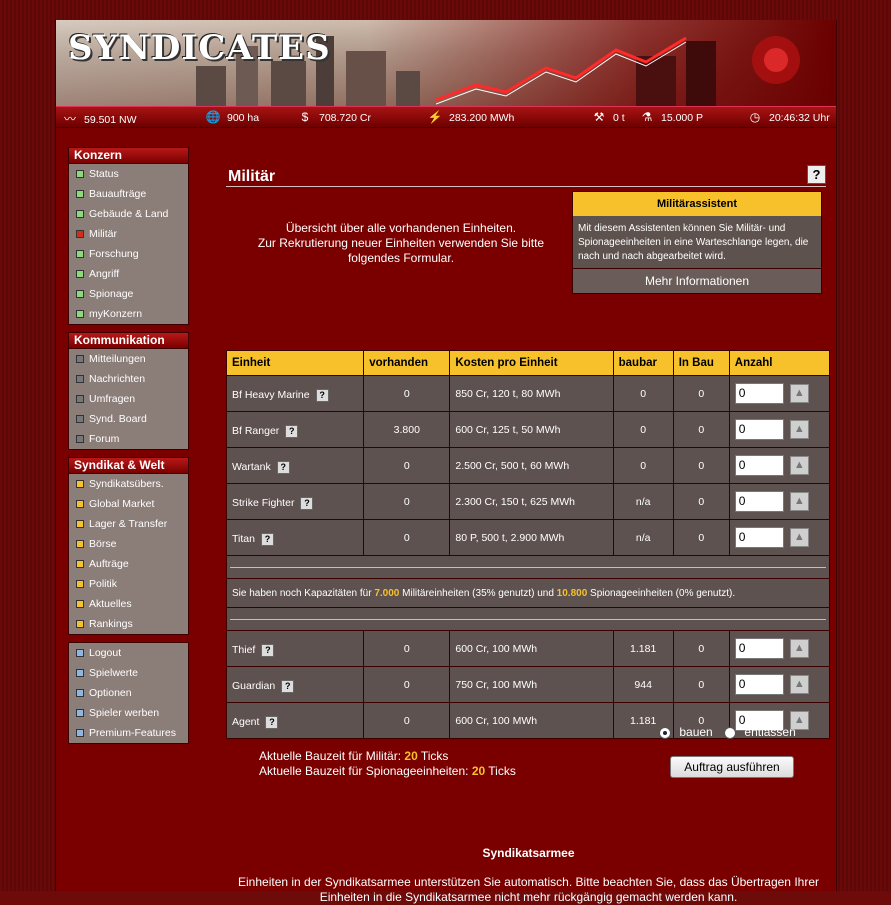  What do you see at coordinates (128, 419) in the screenshot?
I see `sidebar-item-synd-board: Synd. Board` at bounding box center [128, 419].